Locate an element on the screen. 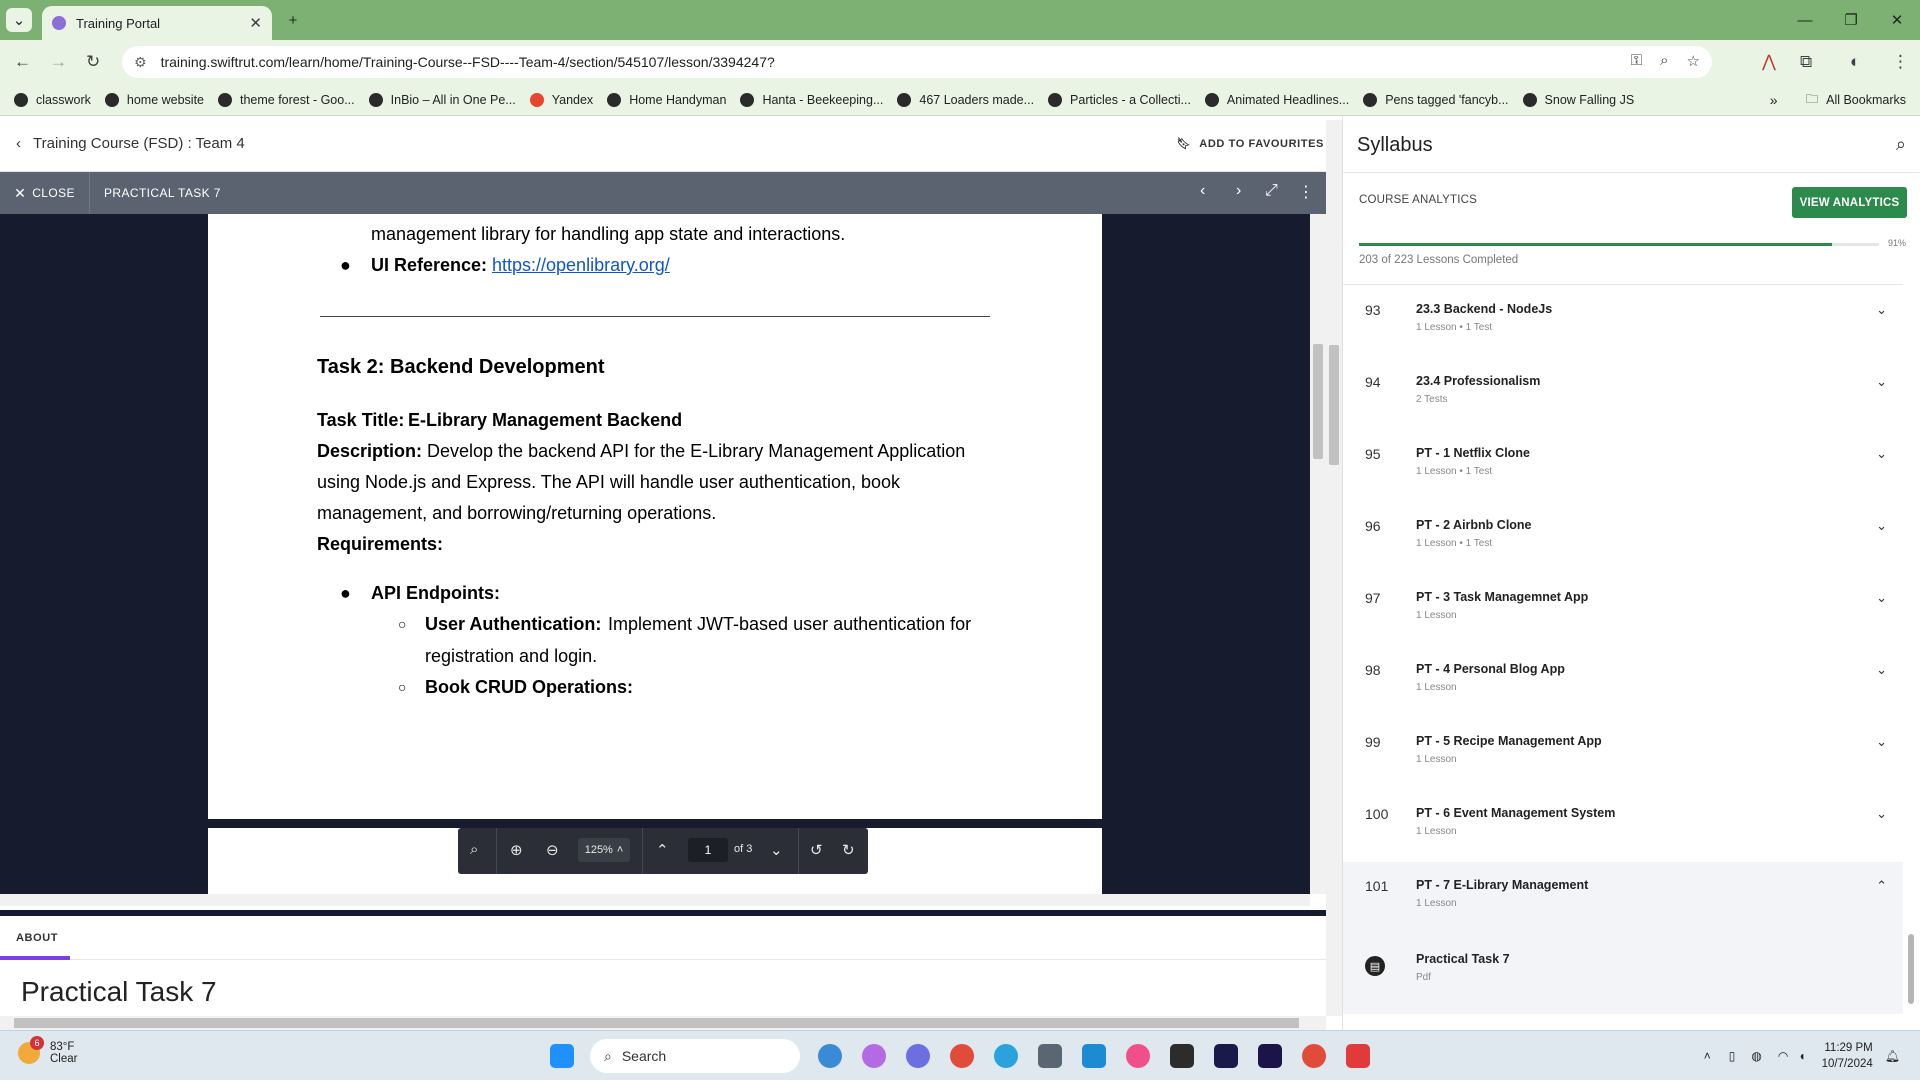 The width and height of the screenshot is (1920, 1081). browser-tab-active: Training Portal ✕ is located at coordinates (157, 23).